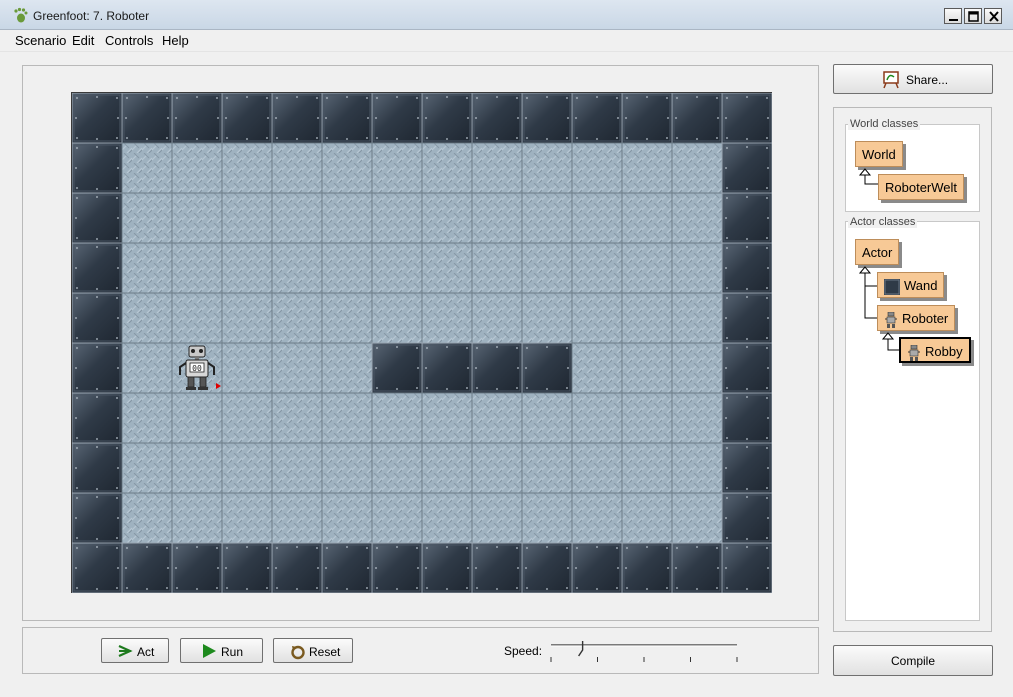 Image resolution: width=1013 pixels, height=697 pixels. I want to click on compile-label: Compile, so click(912, 661).